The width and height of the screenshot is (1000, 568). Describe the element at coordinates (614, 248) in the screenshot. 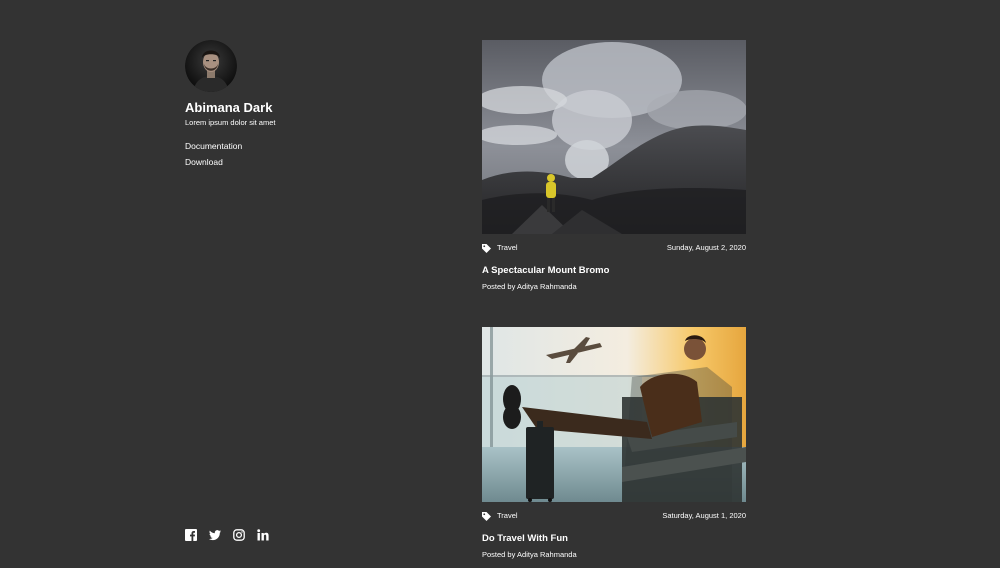

I see `post-meta: Travel Sunday, August 2, 2020` at that location.